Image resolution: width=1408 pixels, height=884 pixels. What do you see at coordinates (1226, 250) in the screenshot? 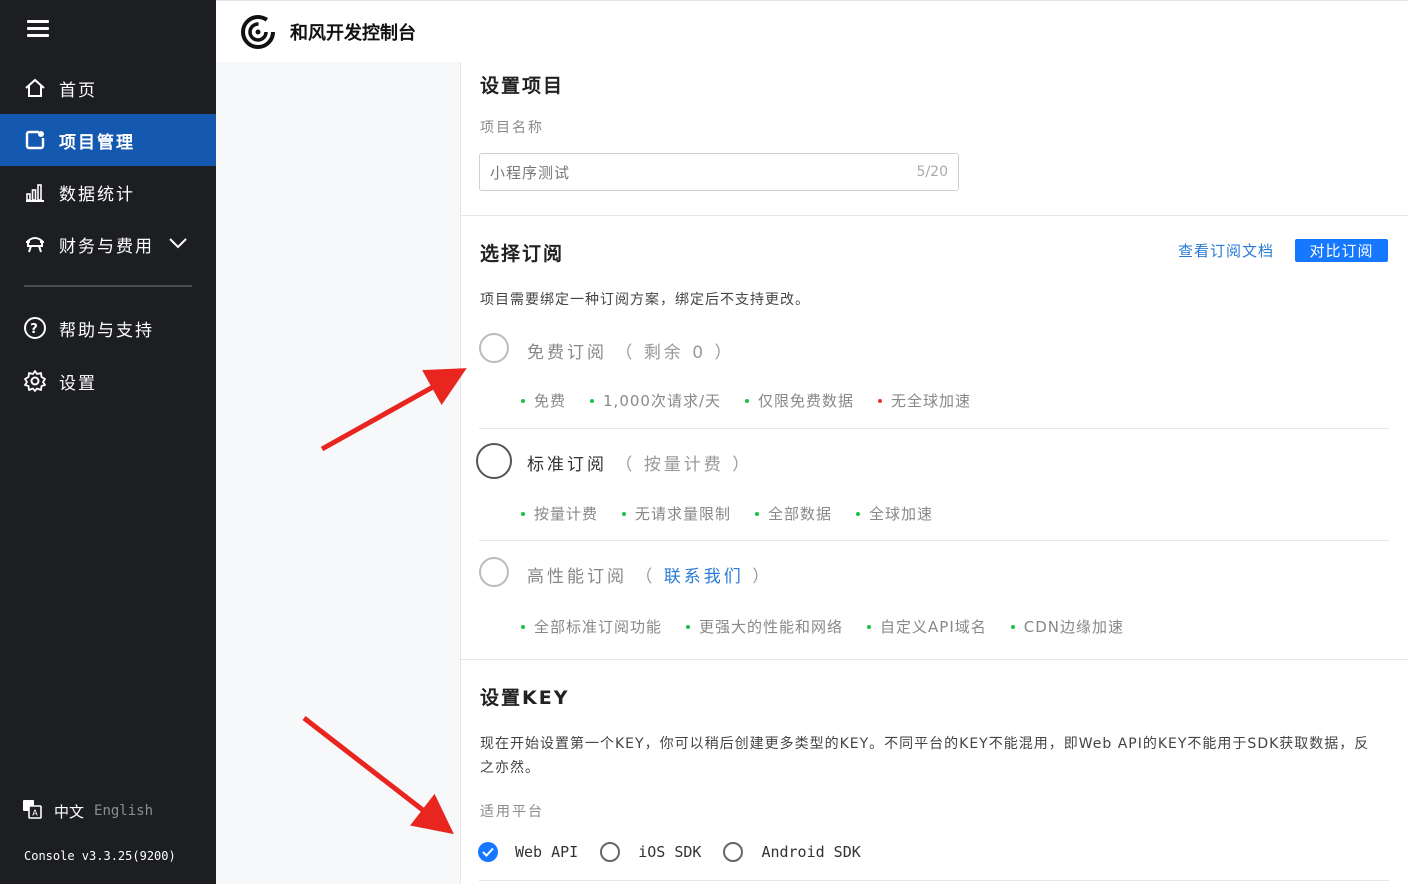
I see `view-subscription-docs-link: 查看订阅文档` at bounding box center [1226, 250].